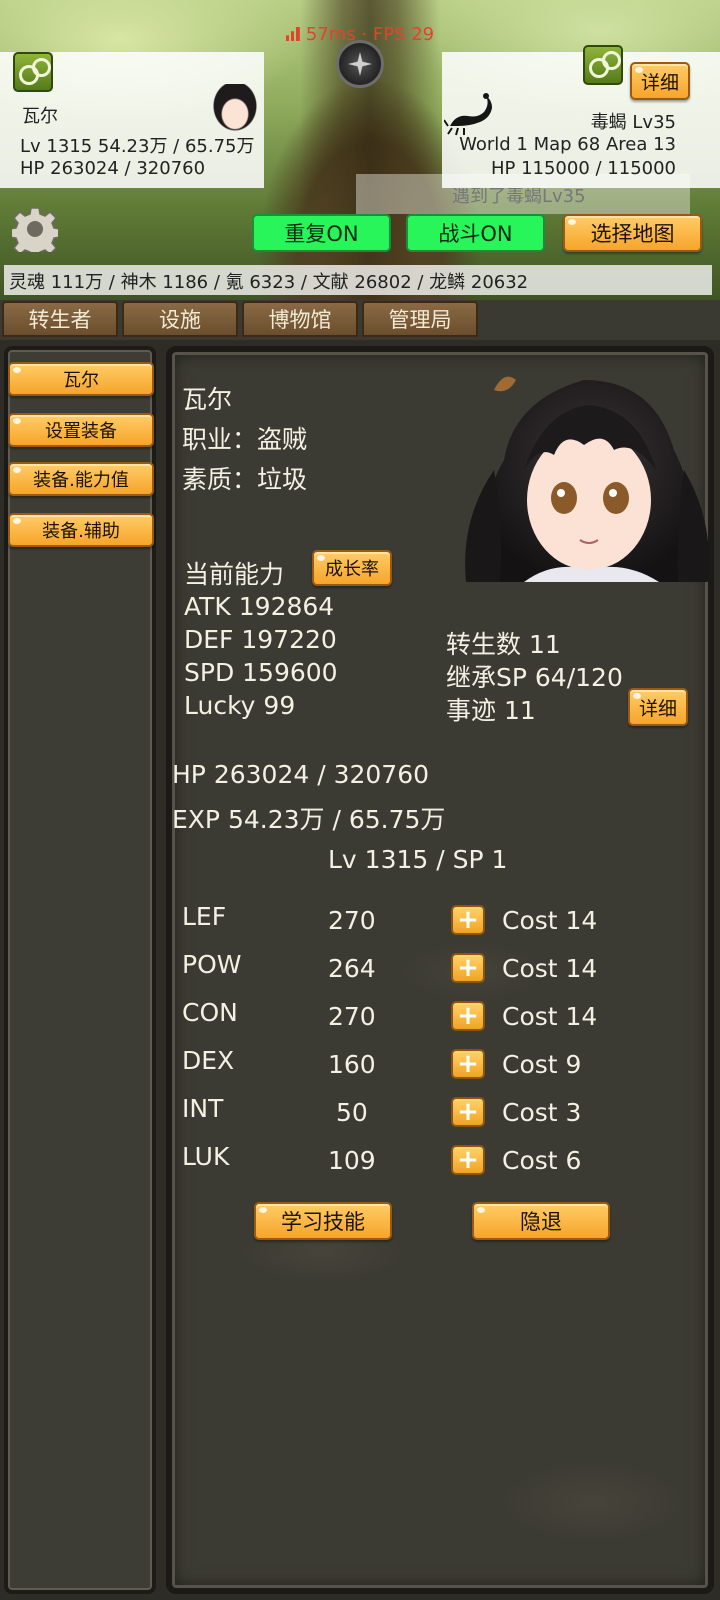 The width and height of the screenshot is (720, 1600). Describe the element at coordinates (260, 639) in the screenshot. I see `stat-def: DEF 197220` at that location.